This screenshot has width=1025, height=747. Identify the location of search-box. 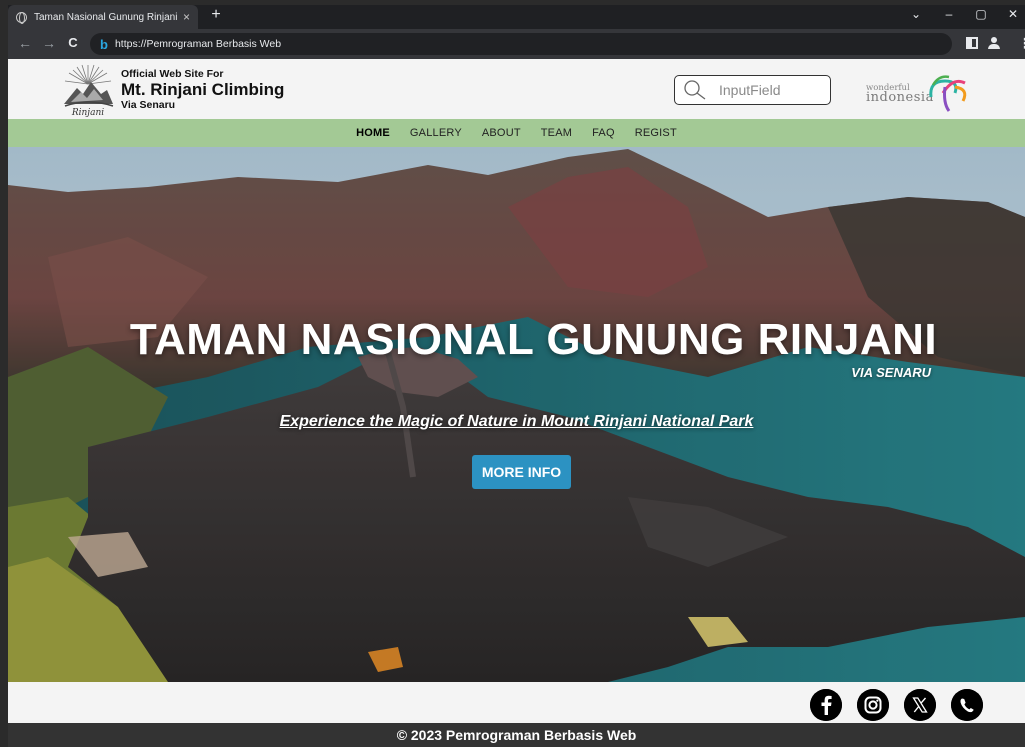
(752, 90).